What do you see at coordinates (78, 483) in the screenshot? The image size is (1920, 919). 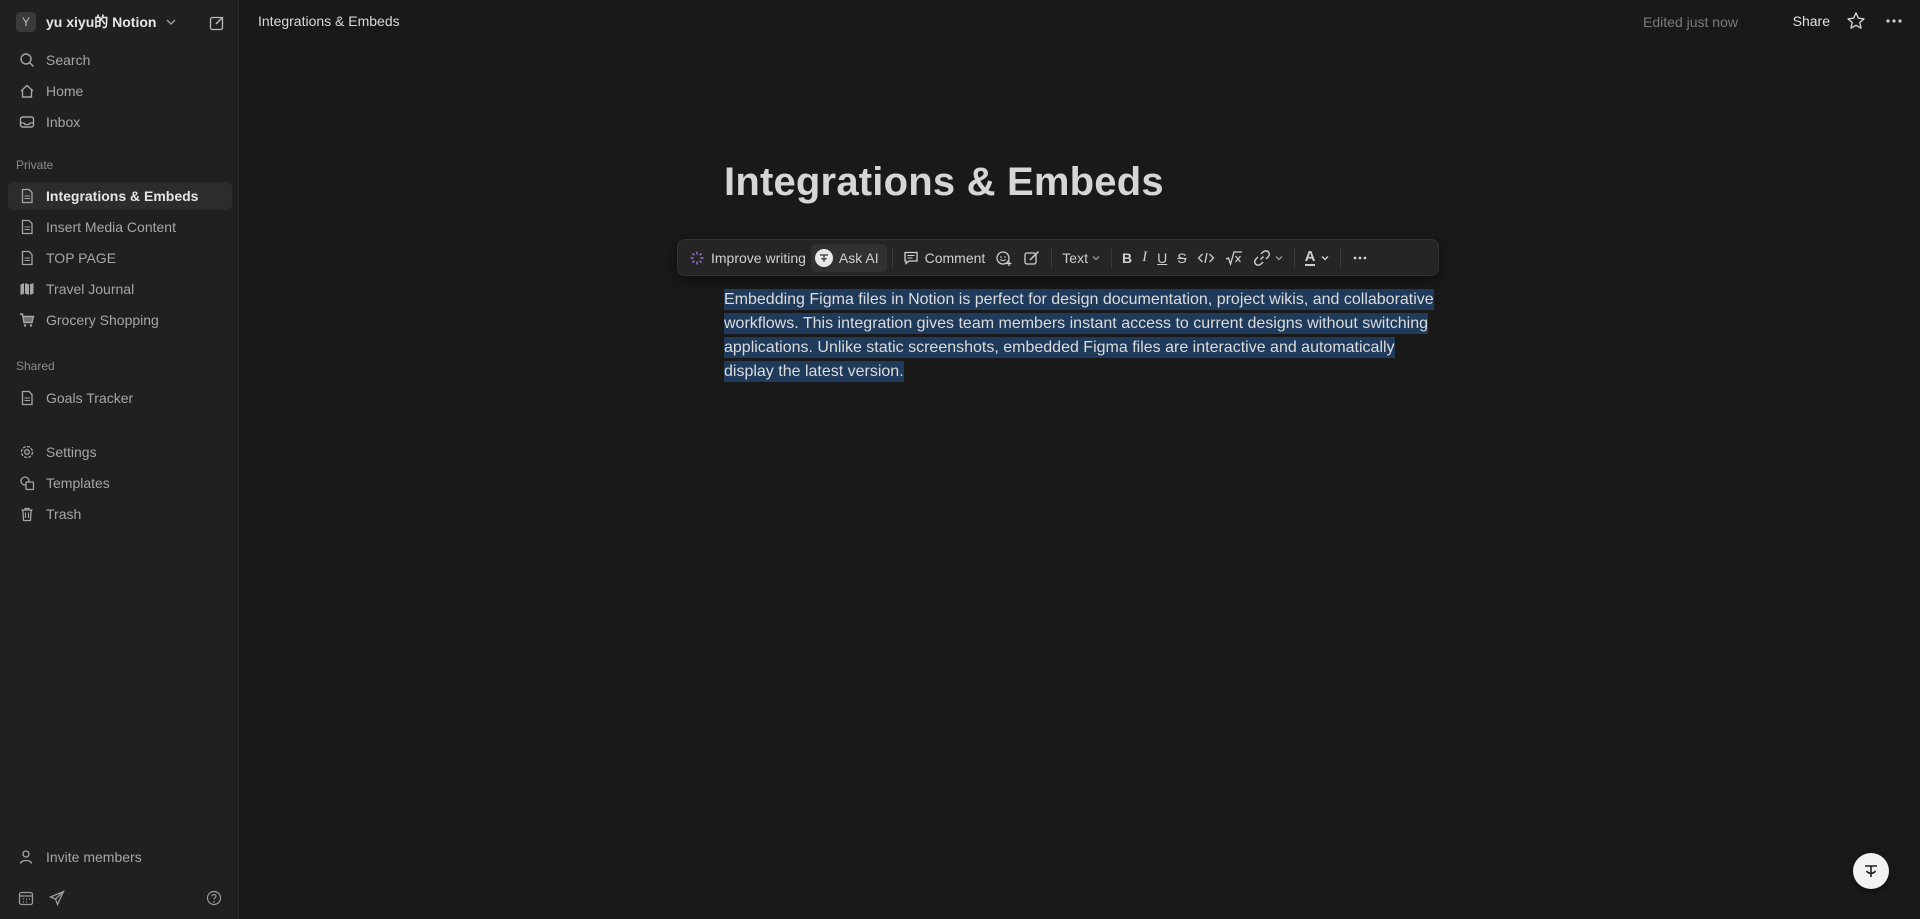 I see `sidebar-item-label: Templates` at bounding box center [78, 483].